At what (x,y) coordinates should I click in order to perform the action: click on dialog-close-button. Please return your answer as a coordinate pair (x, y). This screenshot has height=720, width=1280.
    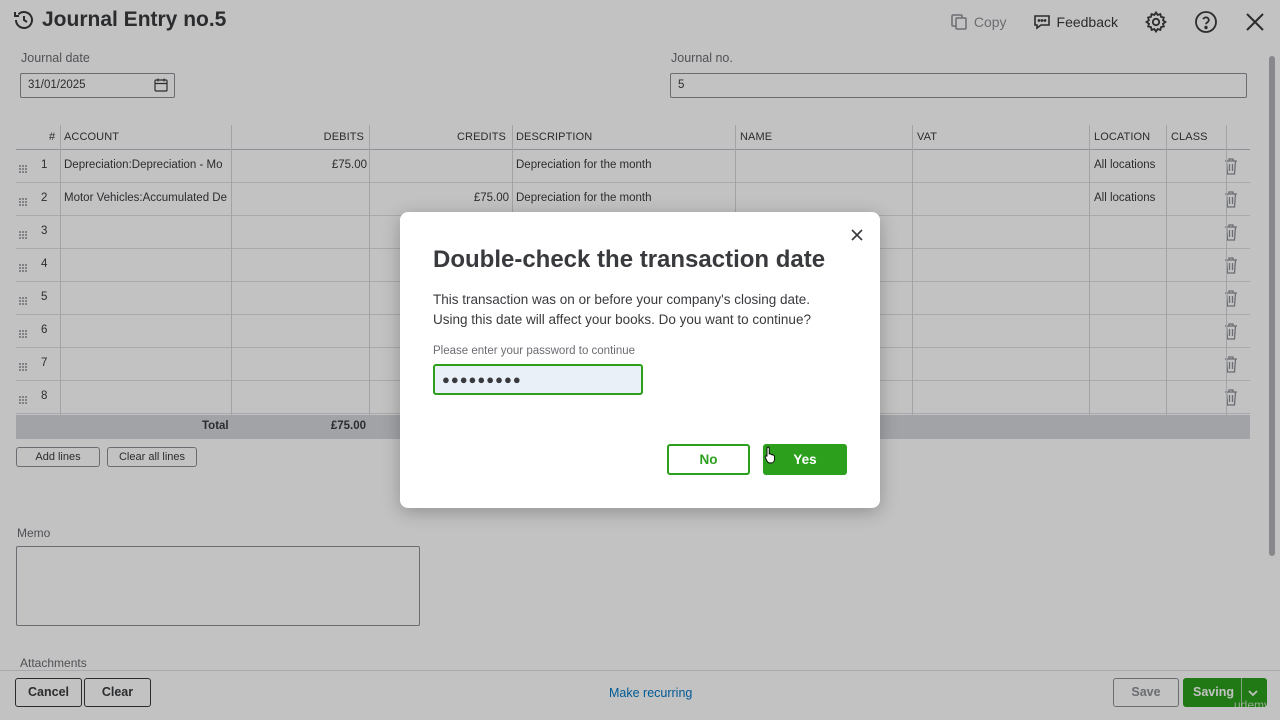
    Looking at the image, I should click on (857, 235).